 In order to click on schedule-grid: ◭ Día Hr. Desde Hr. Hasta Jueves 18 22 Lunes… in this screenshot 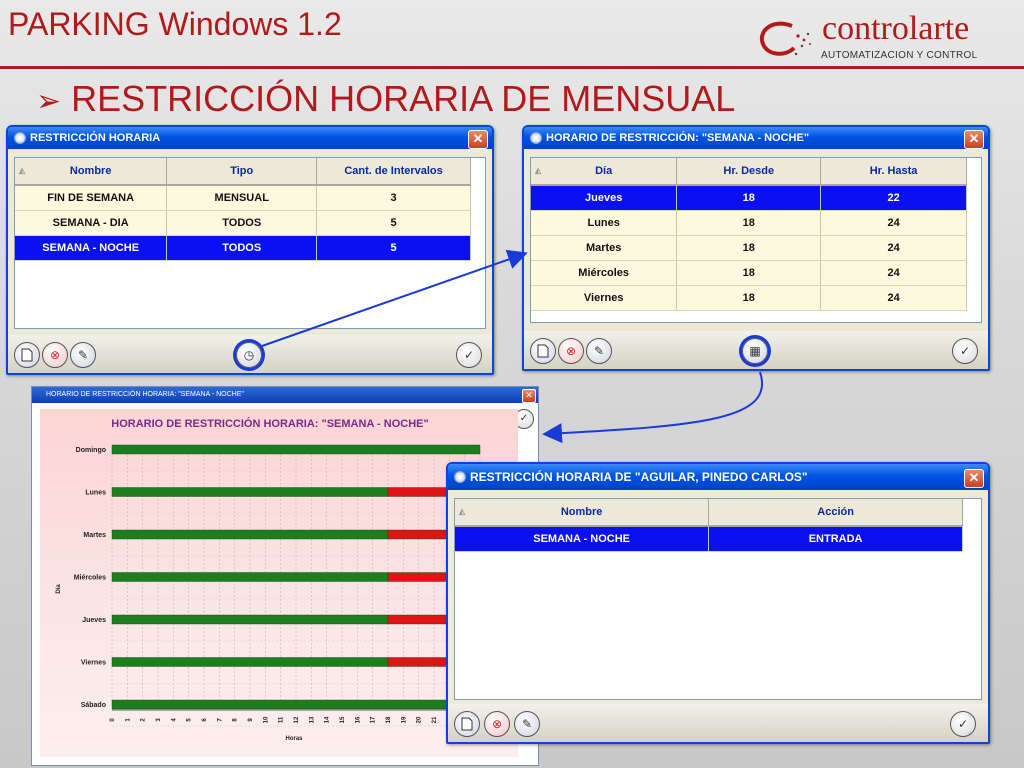, I will do `click(756, 240)`.